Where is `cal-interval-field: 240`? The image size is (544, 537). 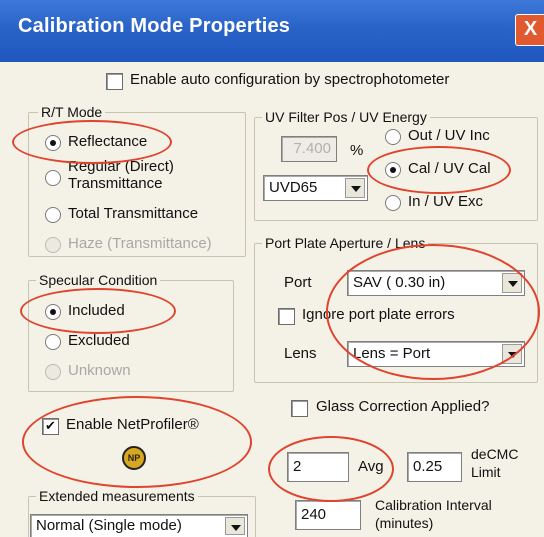 cal-interval-field: 240 is located at coordinates (328, 515).